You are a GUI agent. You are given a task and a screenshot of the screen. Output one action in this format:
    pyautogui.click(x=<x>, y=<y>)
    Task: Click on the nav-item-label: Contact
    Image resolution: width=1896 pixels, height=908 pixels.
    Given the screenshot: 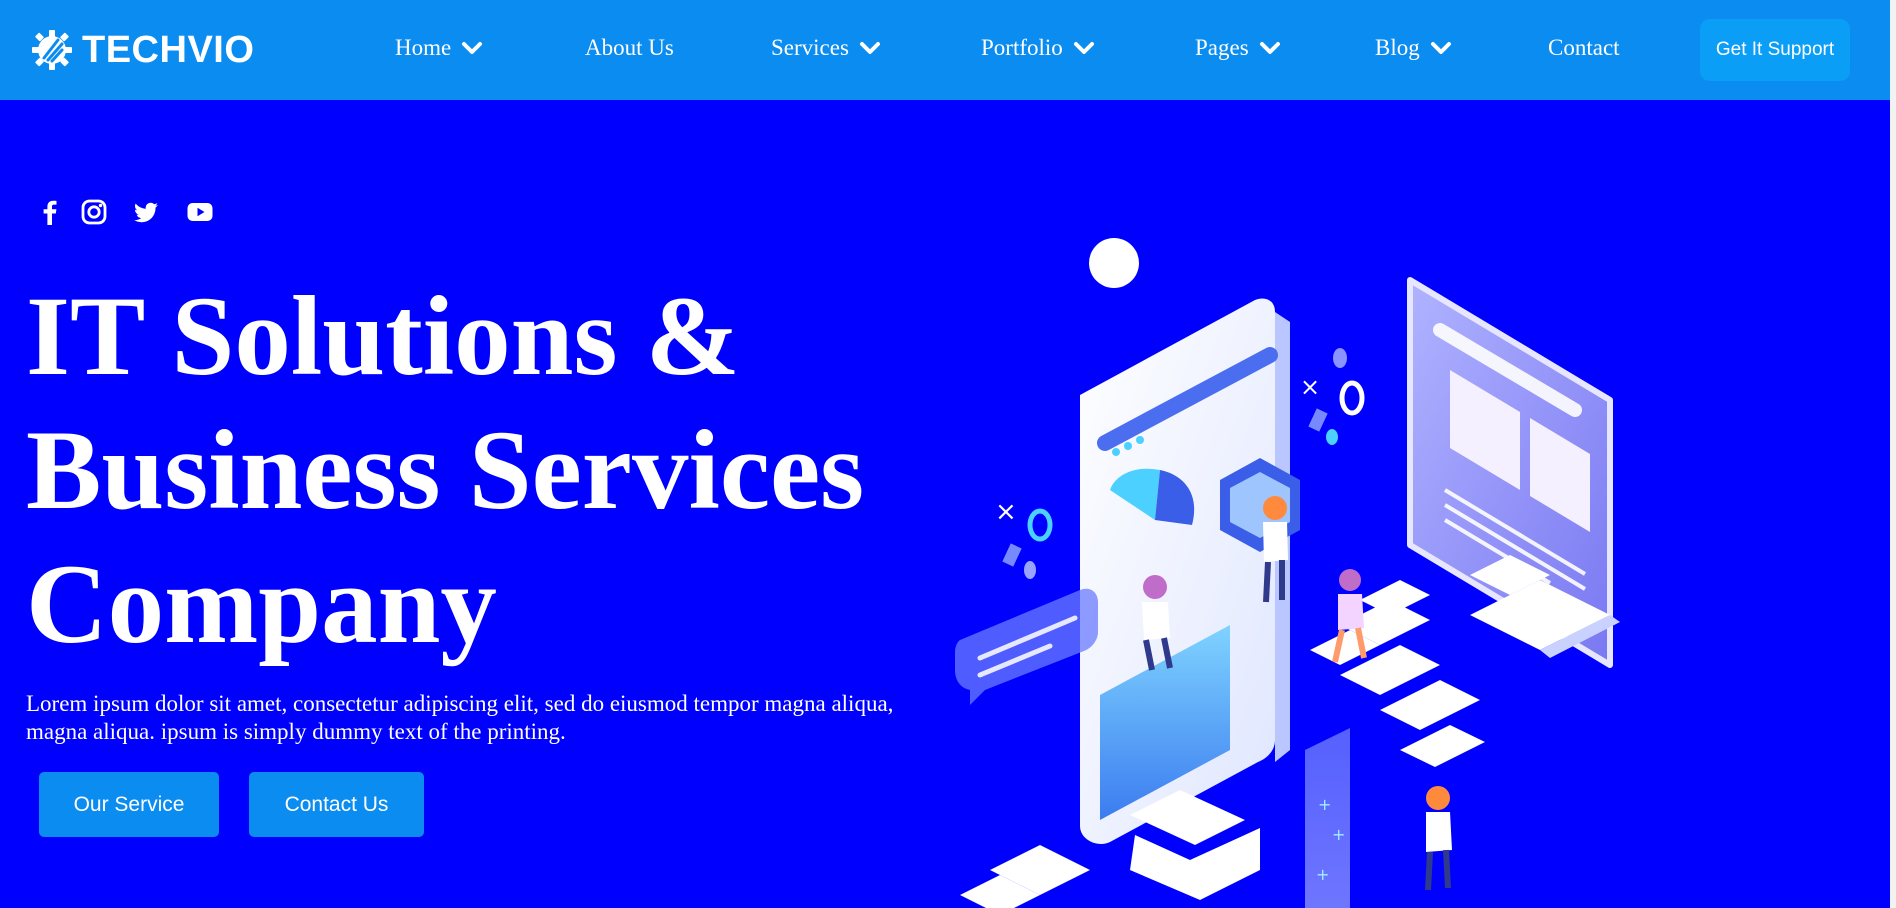 What is the action you would take?
    pyautogui.click(x=1584, y=47)
    